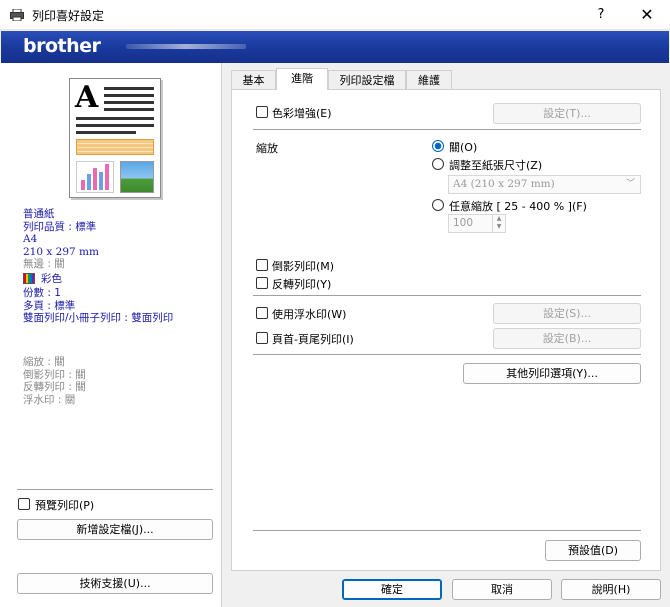  Describe the element at coordinates (262, 338) in the screenshot. I see `header-footer-checkbox` at that location.